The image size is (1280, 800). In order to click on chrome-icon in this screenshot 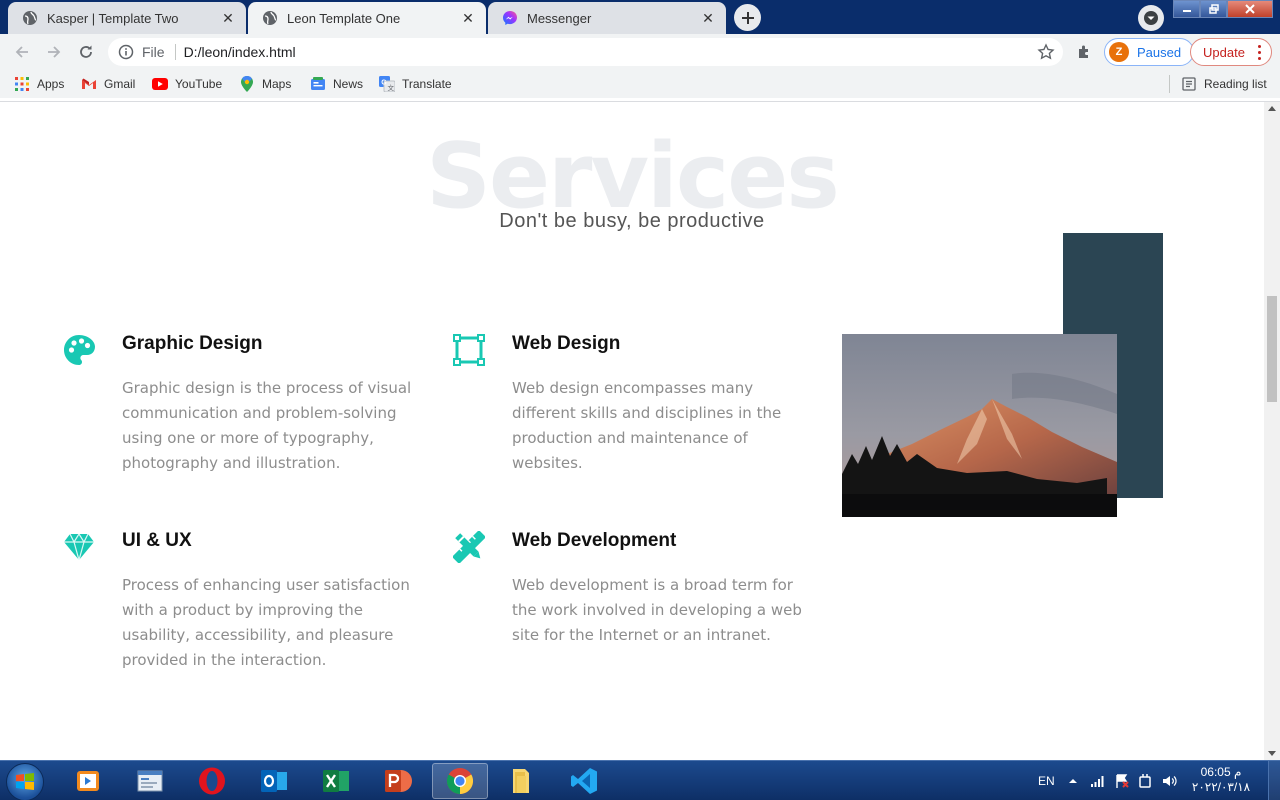, I will do `click(460, 781)`.